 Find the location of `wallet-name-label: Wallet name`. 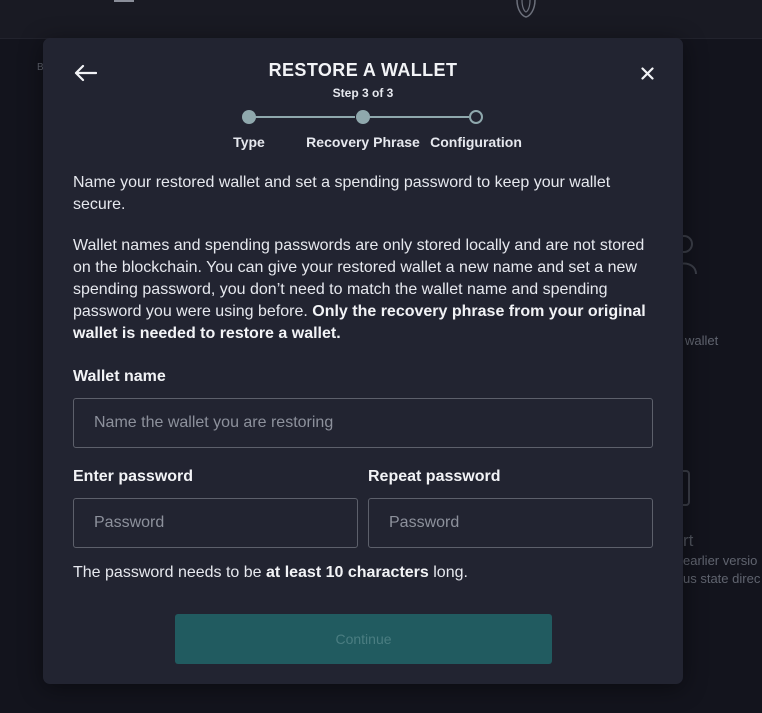

wallet-name-label: Wallet name is located at coordinates (119, 376).